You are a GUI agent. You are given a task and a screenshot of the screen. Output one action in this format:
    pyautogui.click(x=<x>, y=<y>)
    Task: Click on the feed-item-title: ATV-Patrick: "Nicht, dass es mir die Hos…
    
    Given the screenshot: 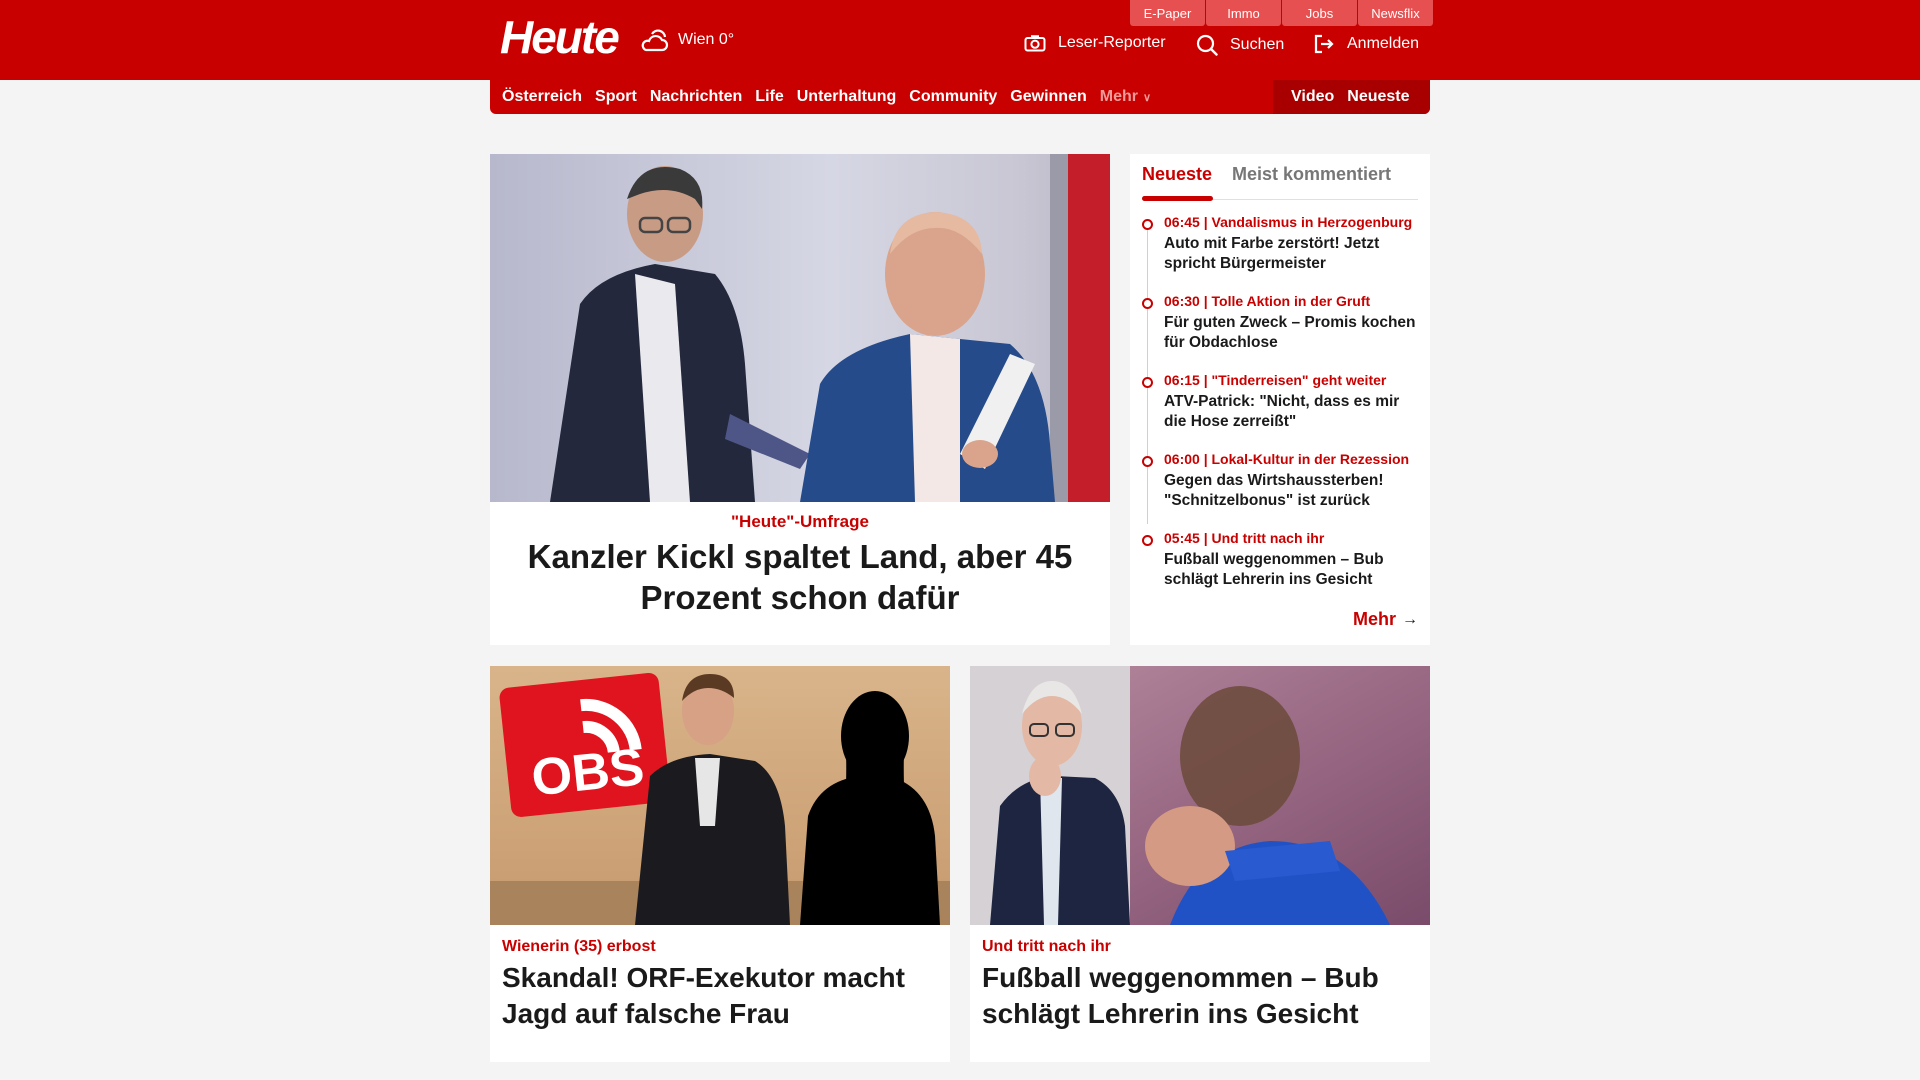 What is the action you would take?
    pyautogui.click(x=1291, y=412)
    